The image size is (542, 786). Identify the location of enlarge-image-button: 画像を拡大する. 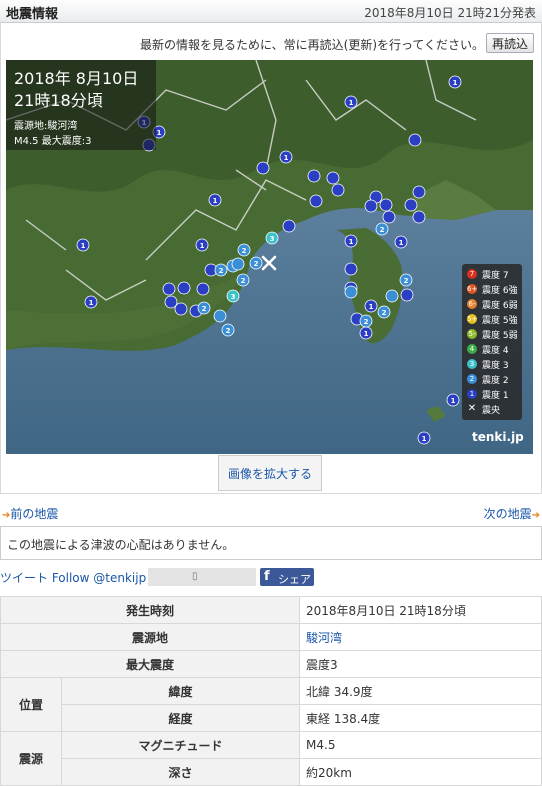
(270, 473).